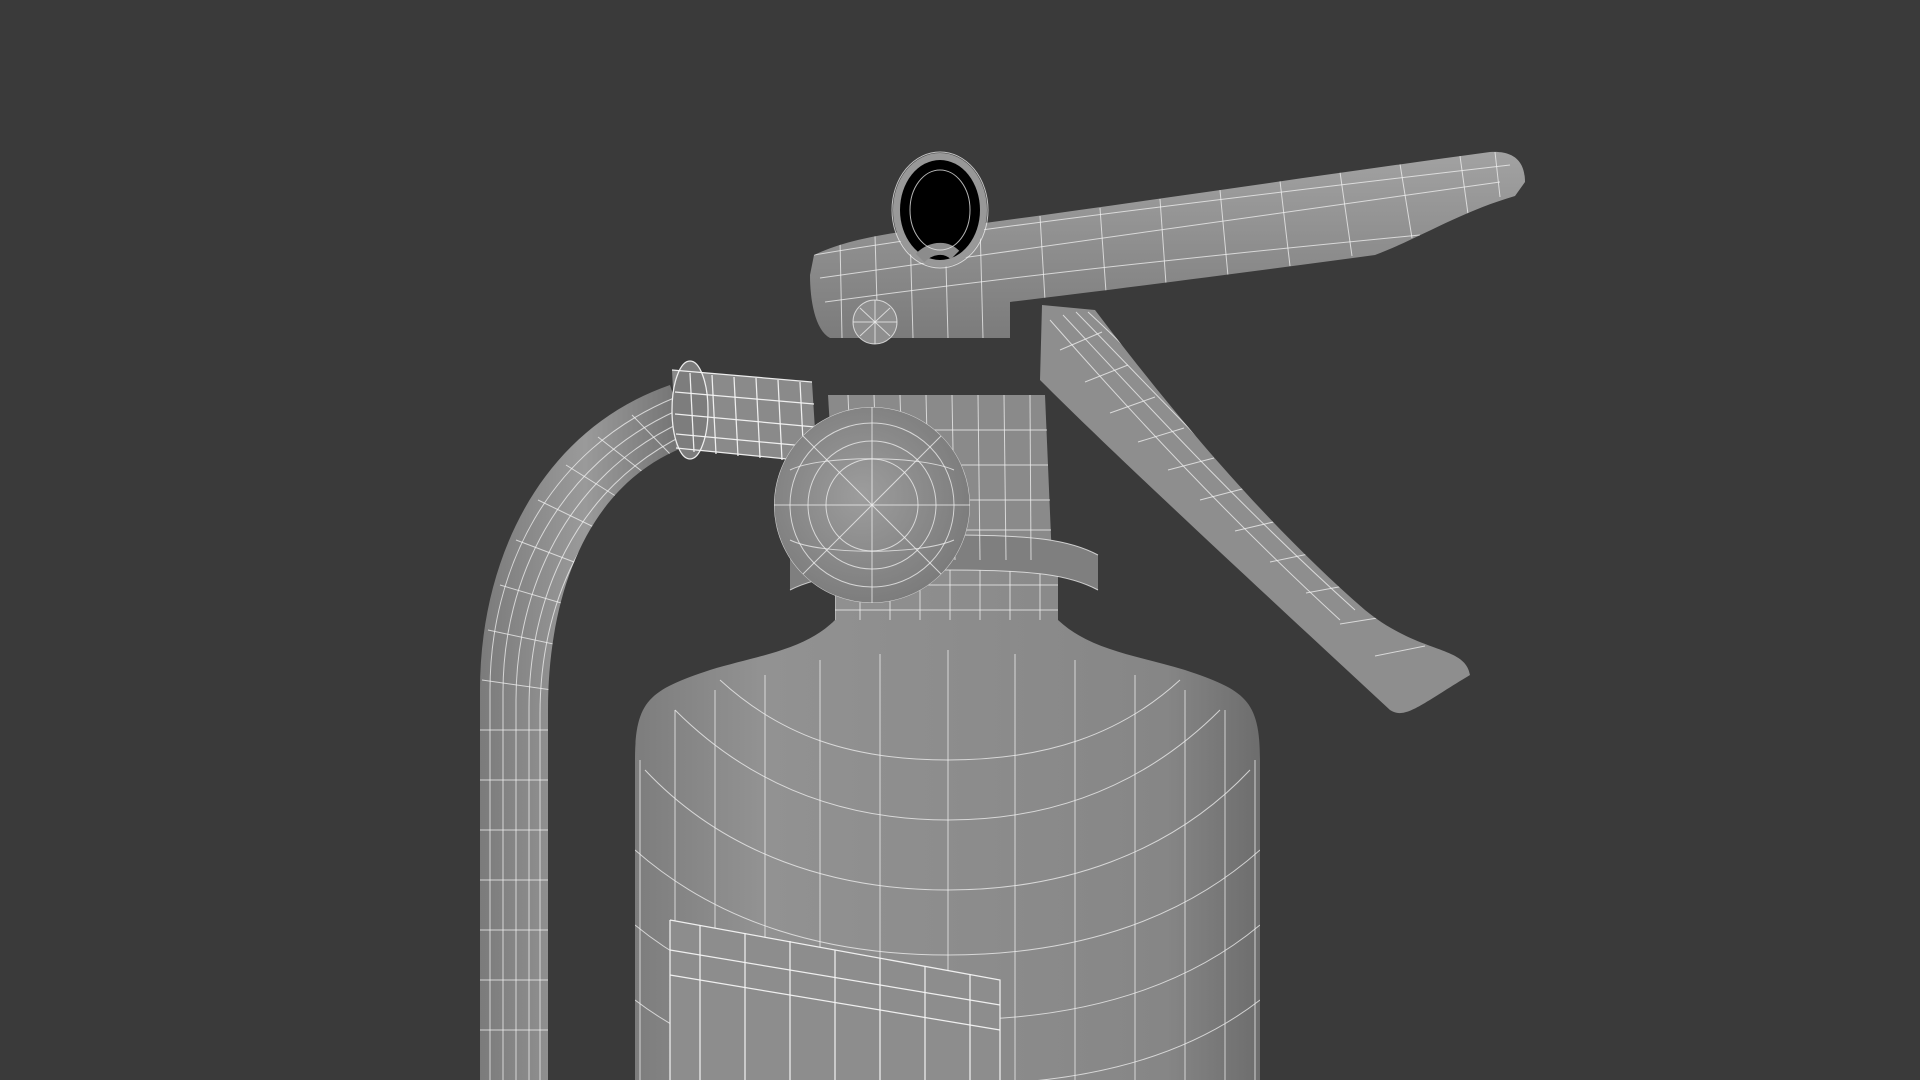 The image size is (1920, 1080). I want to click on pressure-gauge, so click(872, 505).